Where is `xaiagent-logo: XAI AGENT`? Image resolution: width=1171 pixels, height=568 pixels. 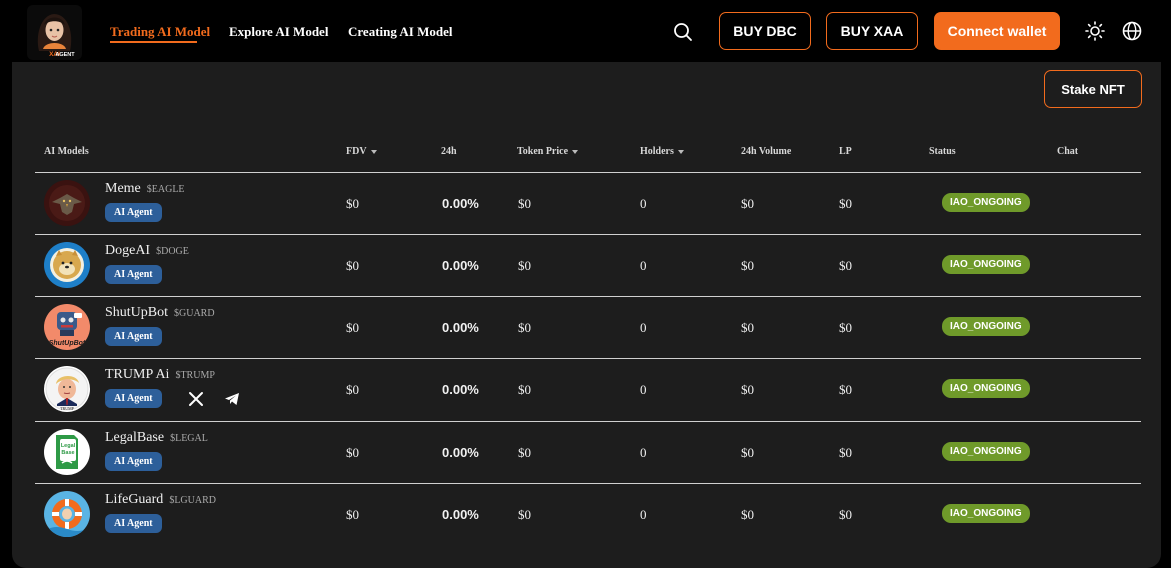 xaiagent-logo: XAI AGENT is located at coordinates (54, 32).